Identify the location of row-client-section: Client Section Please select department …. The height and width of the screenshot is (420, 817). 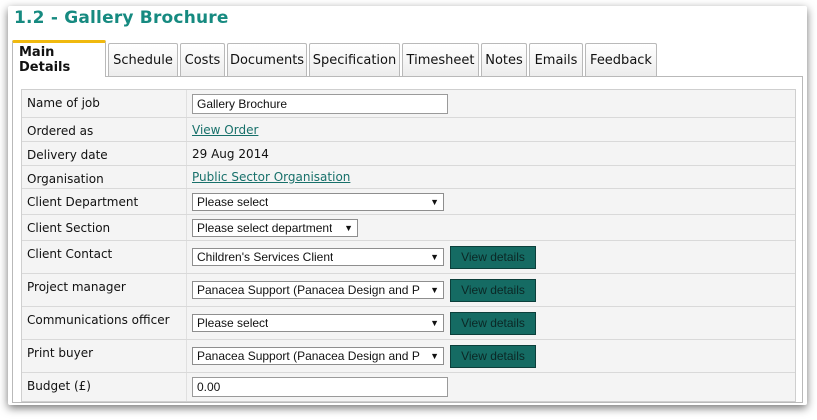
(408, 228).